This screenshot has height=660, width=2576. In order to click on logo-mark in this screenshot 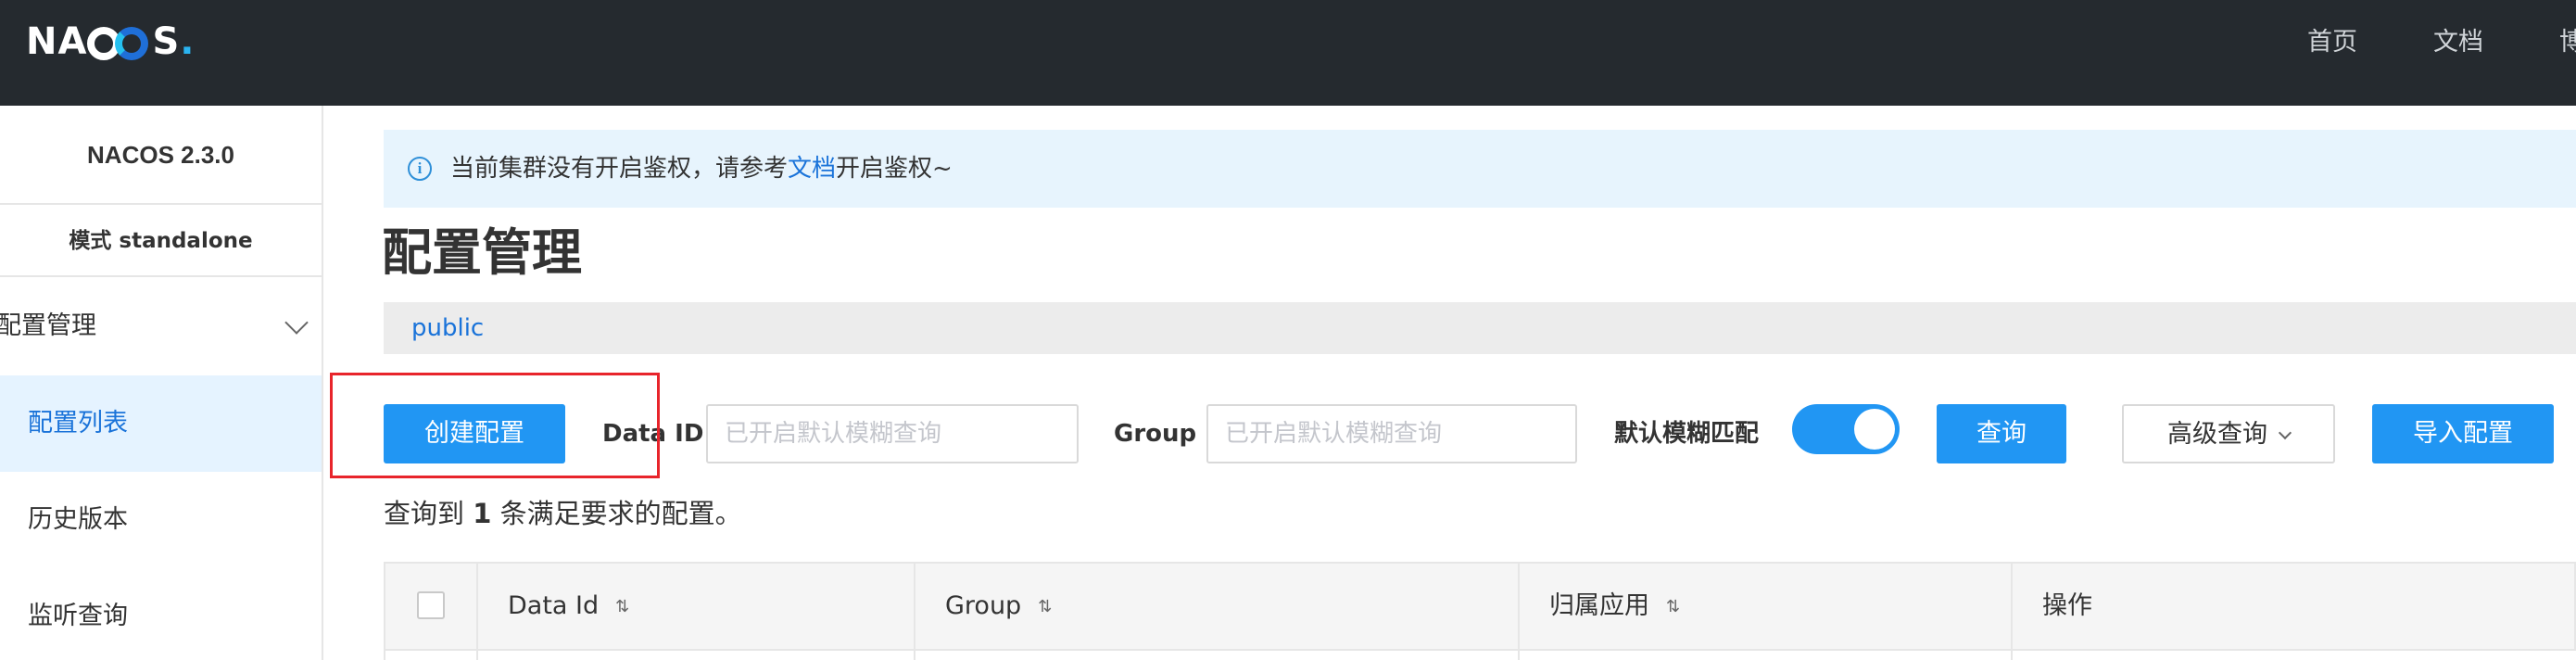, I will do `click(120, 44)`.